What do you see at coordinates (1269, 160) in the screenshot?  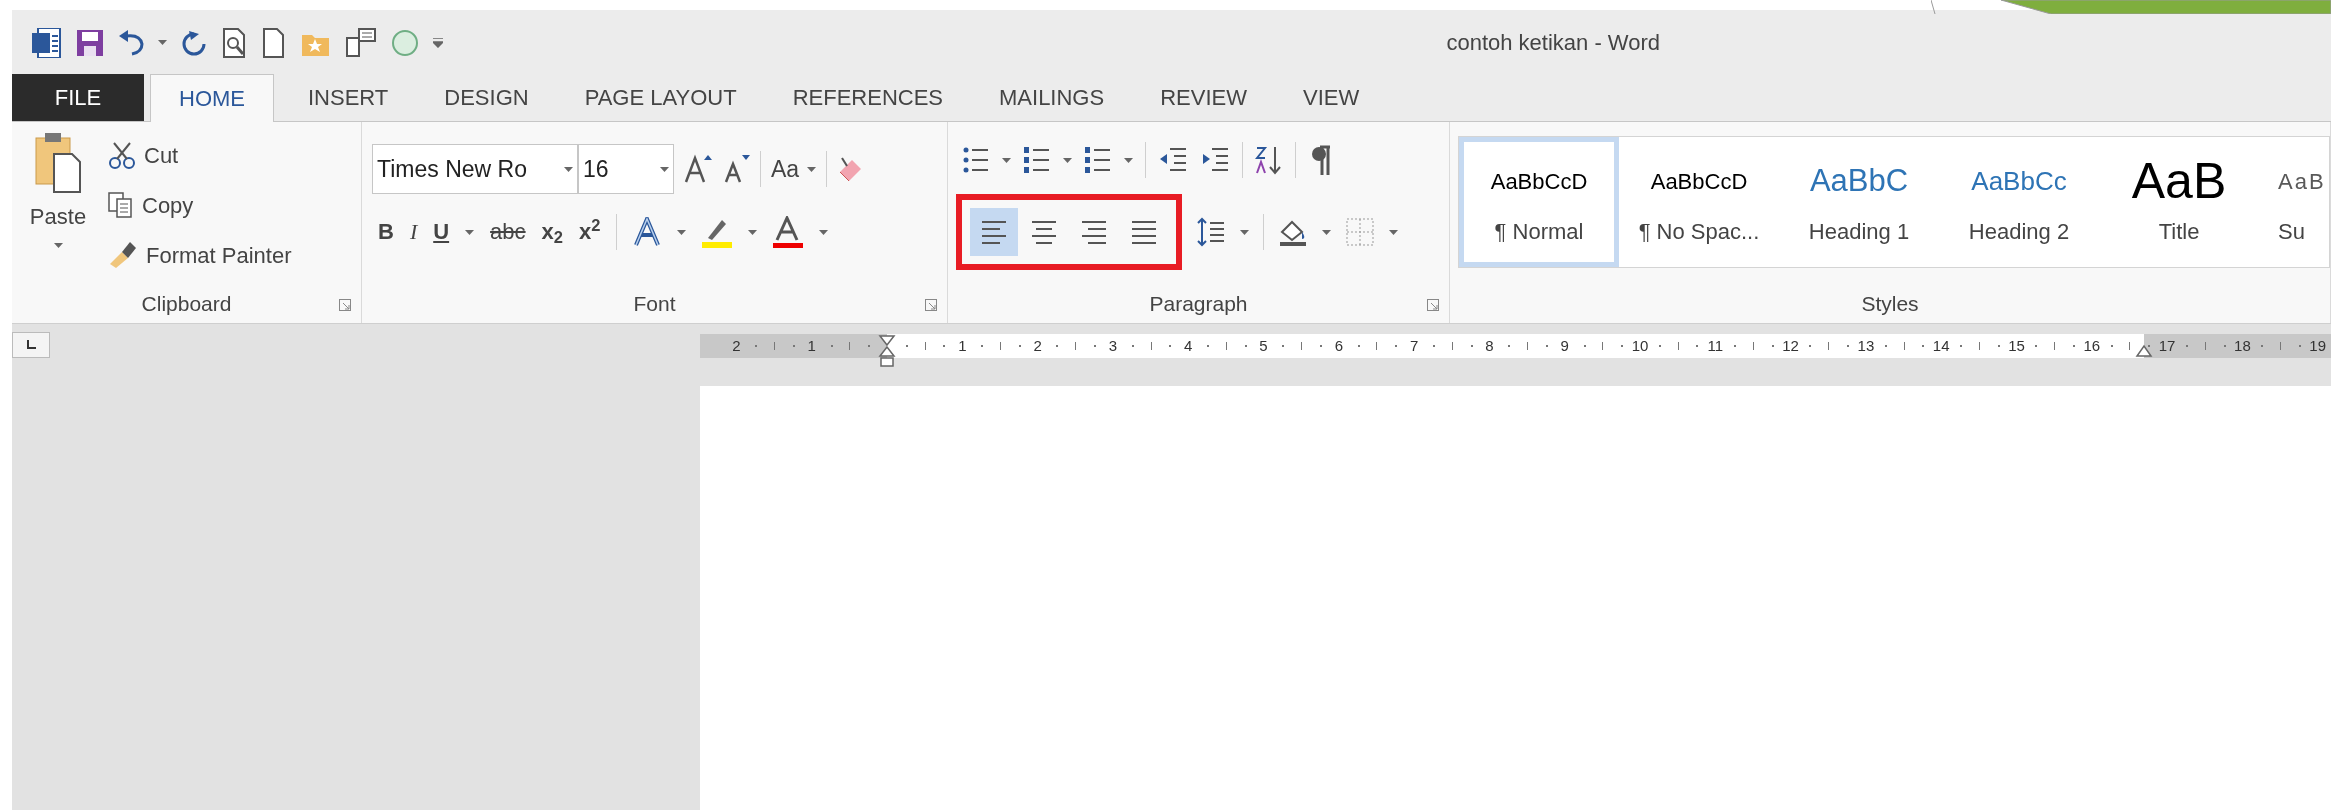 I see `sort-icon` at bounding box center [1269, 160].